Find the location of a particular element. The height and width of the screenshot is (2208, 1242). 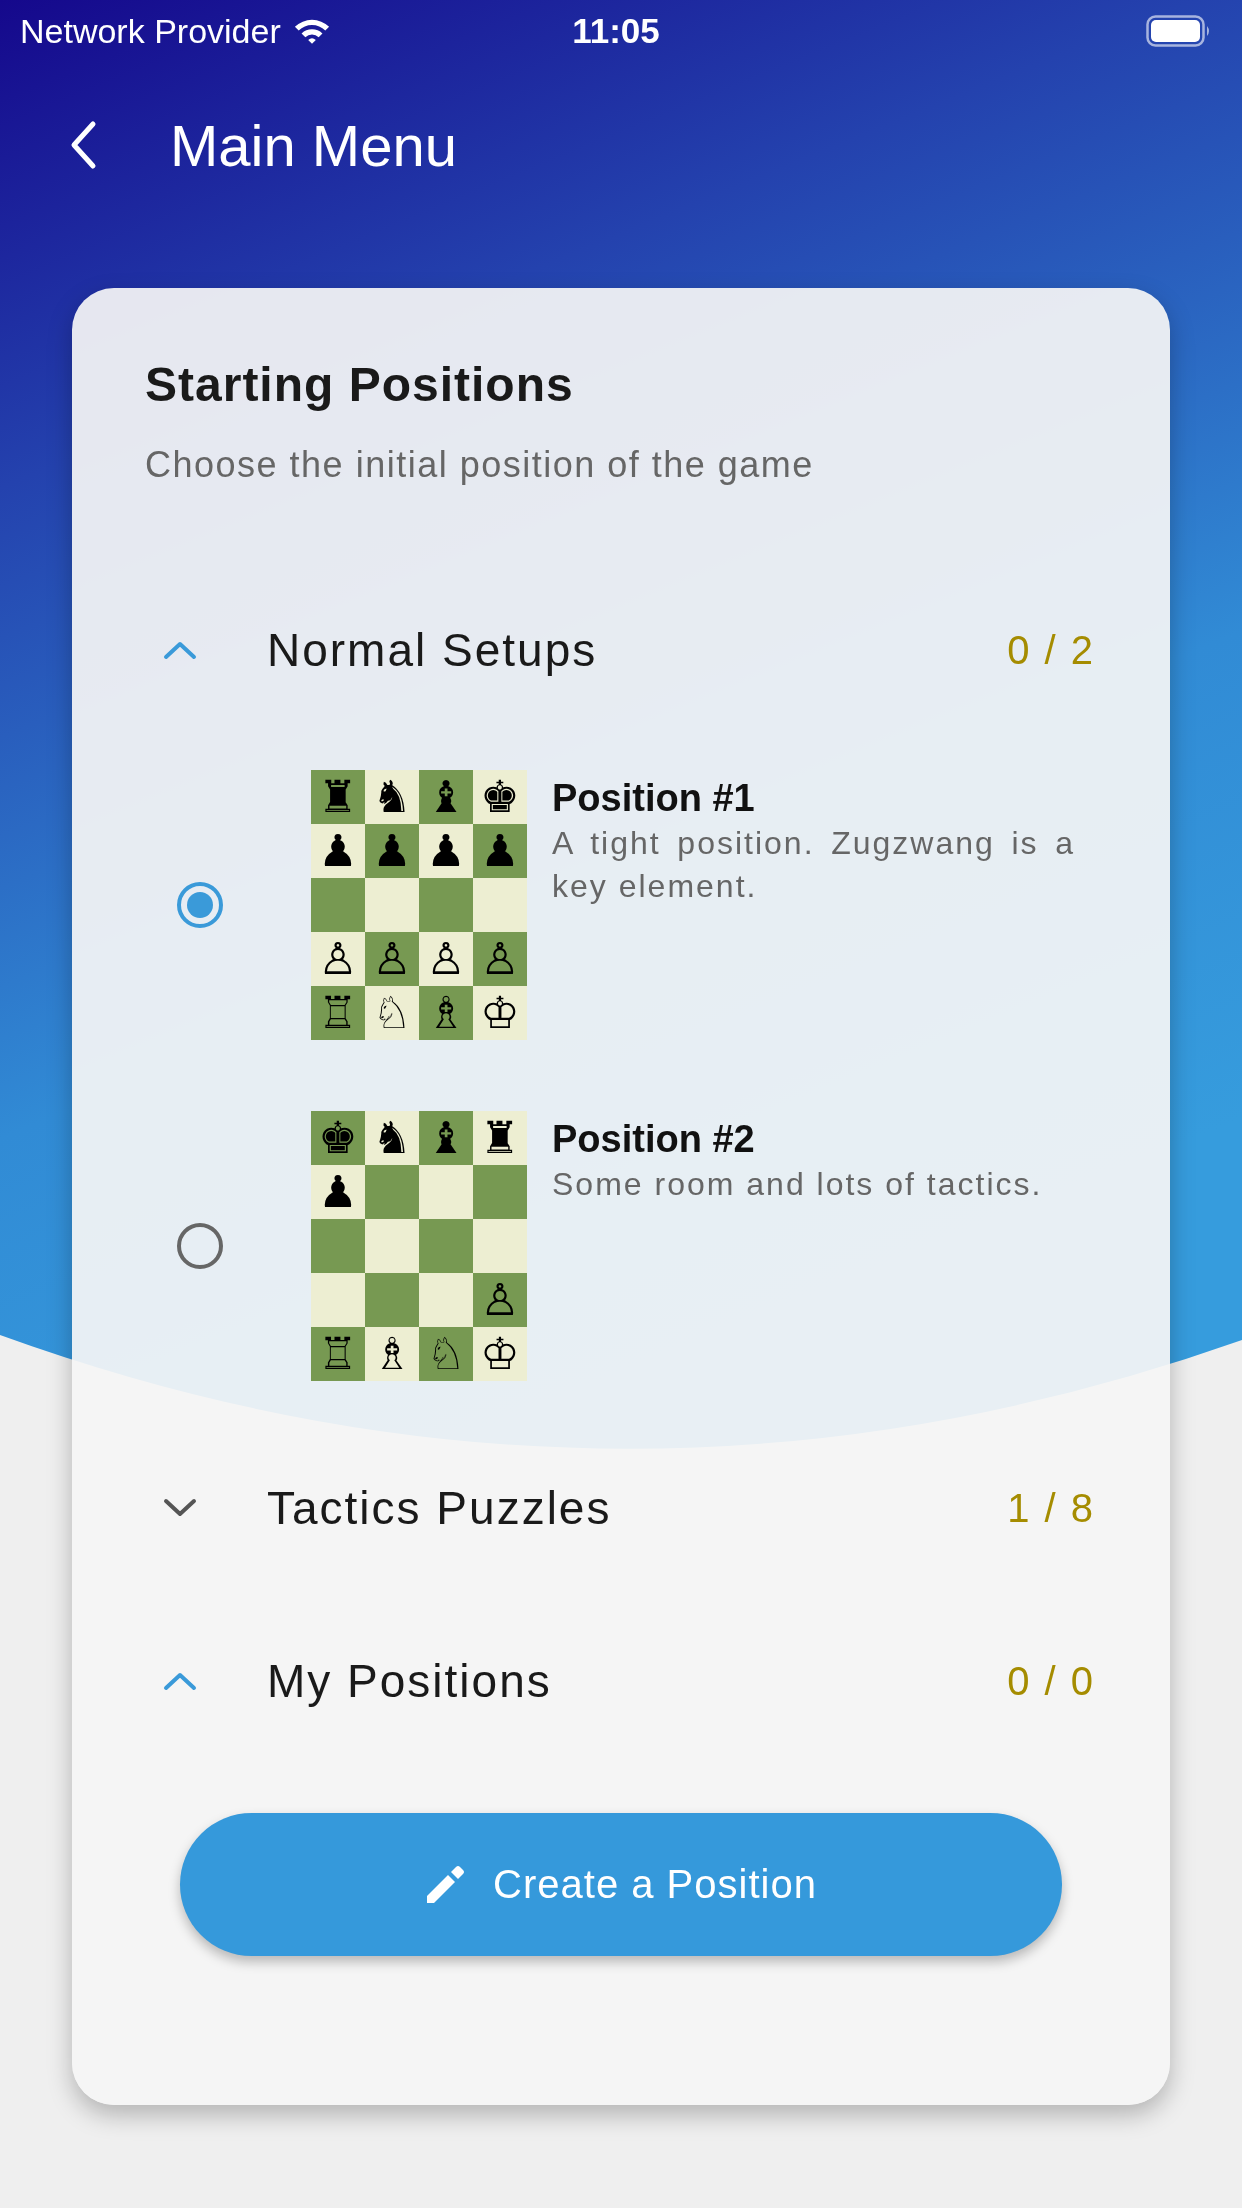

page-title: Main Menu is located at coordinates (313, 145).